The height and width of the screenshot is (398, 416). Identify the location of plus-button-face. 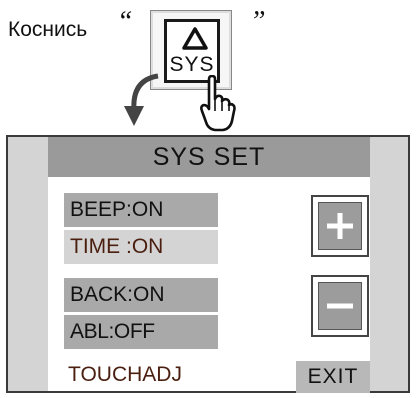
(340, 226).